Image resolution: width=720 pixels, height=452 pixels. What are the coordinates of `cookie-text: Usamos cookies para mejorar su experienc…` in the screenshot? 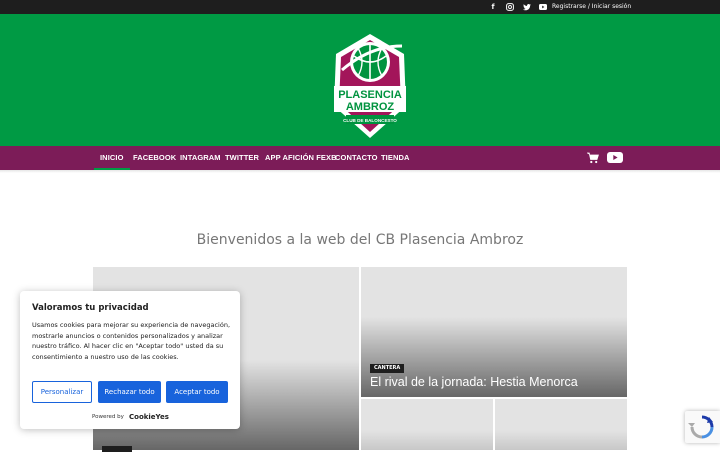 It's located at (131, 341).